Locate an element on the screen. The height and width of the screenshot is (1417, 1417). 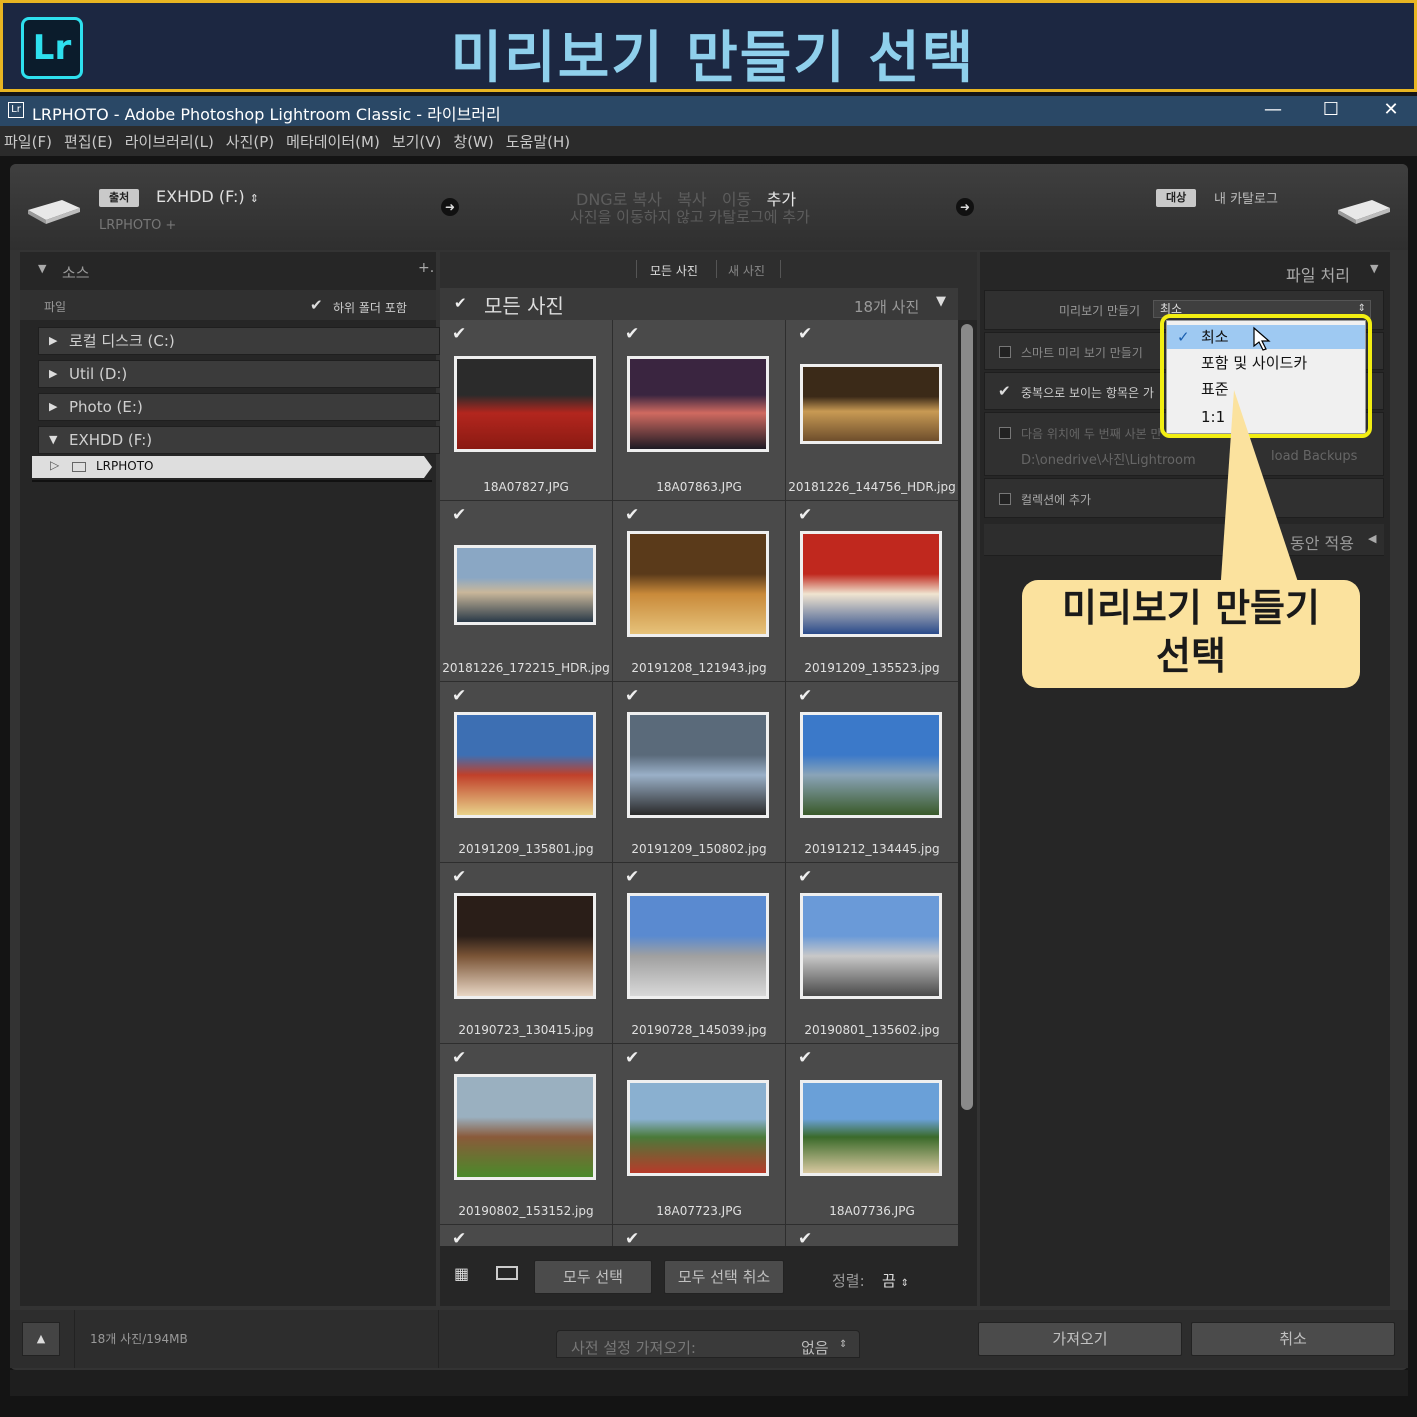
import-footer: ▲ 18개 사진/194MB 사전 설정 가져오기: 없음 ⇕ 가져오기 취소 is located at coordinates (709, 1339).